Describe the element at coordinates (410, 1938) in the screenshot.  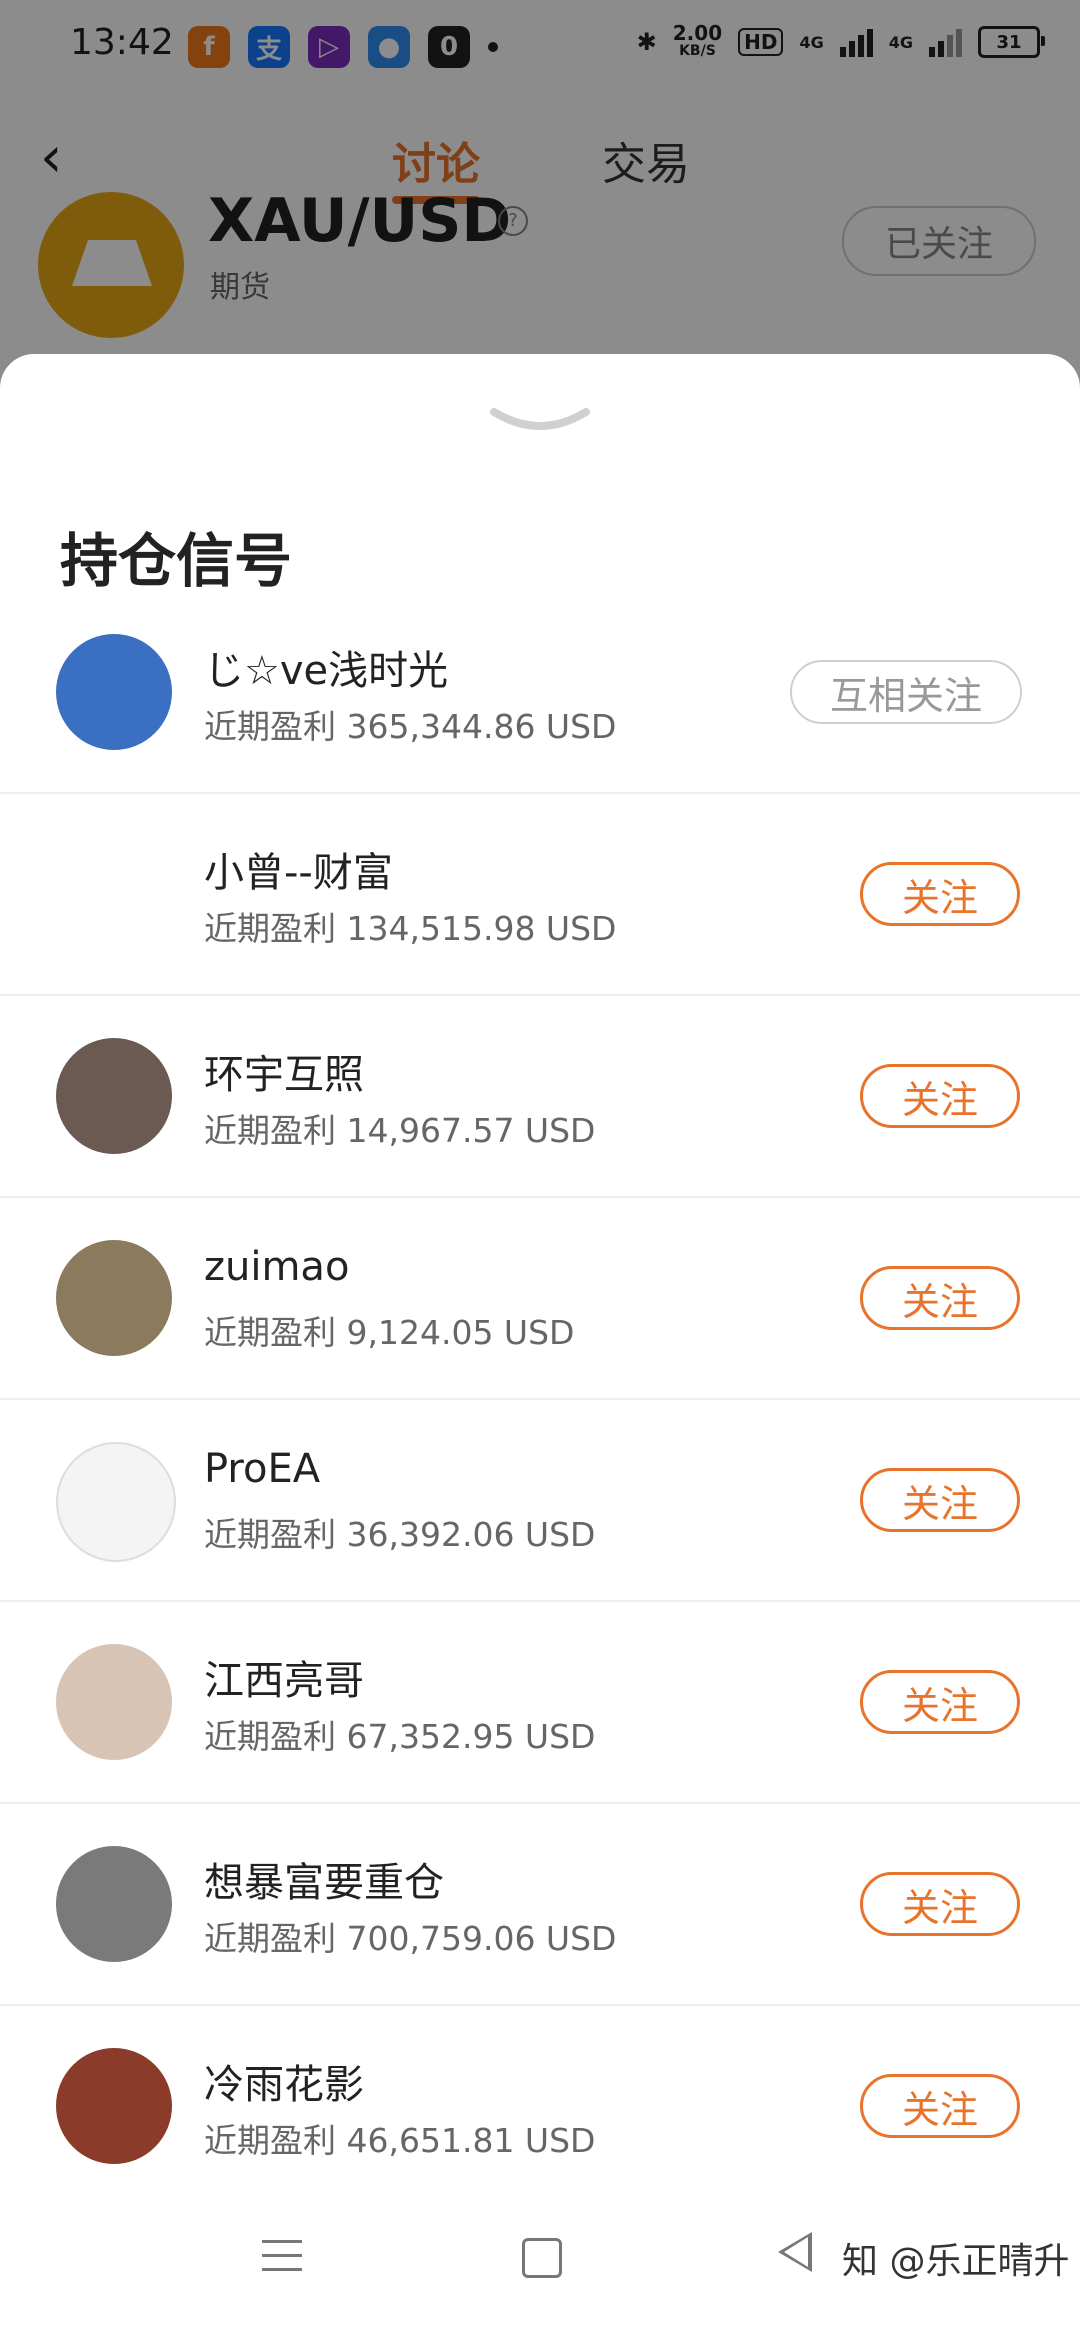
I see `recent-profit: 近期盈利 700,759.06 USD` at that location.